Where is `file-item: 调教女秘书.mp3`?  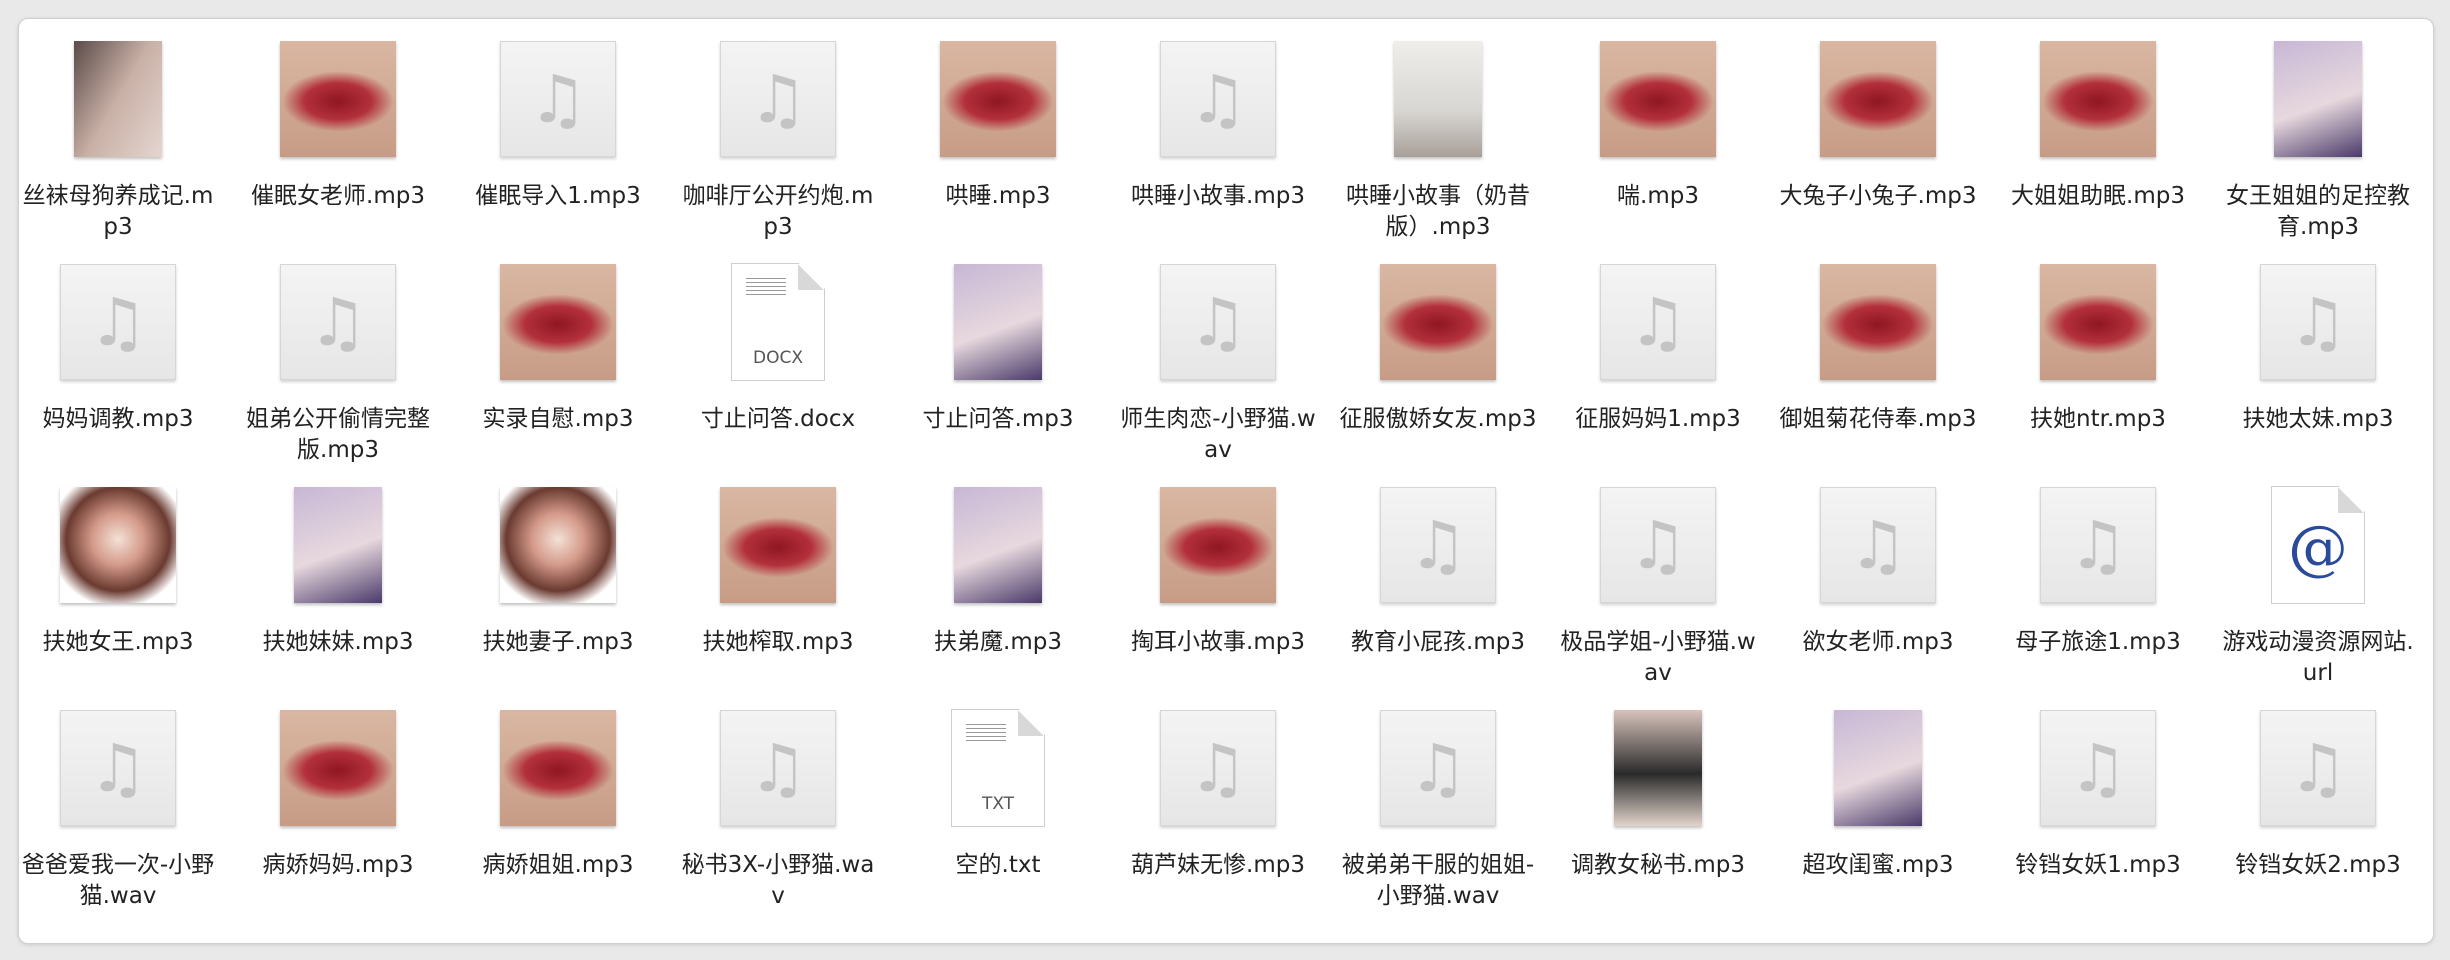
file-item: 调教女秘书.mp3 is located at coordinates (1658, 817).